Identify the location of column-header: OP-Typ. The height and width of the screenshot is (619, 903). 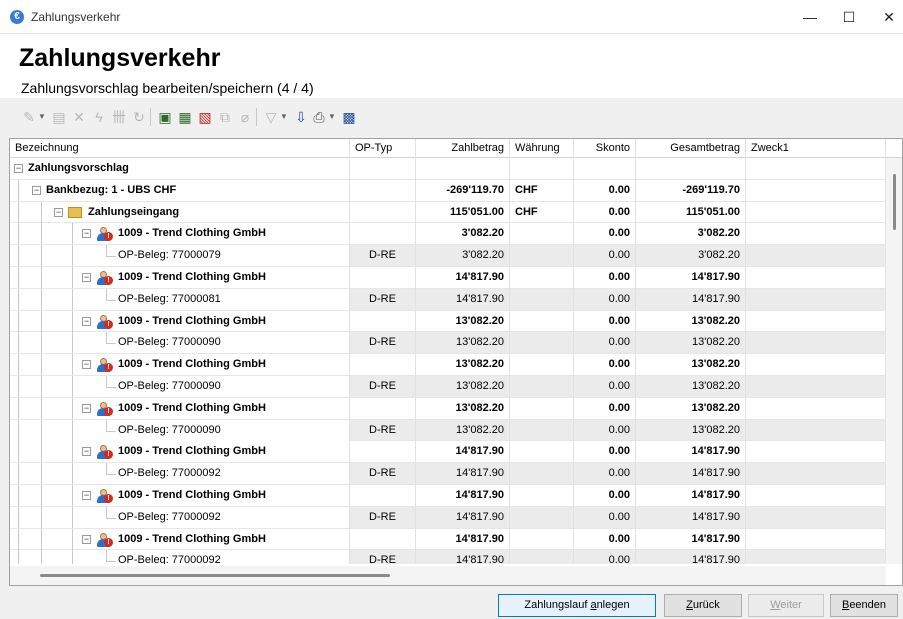
(383, 148).